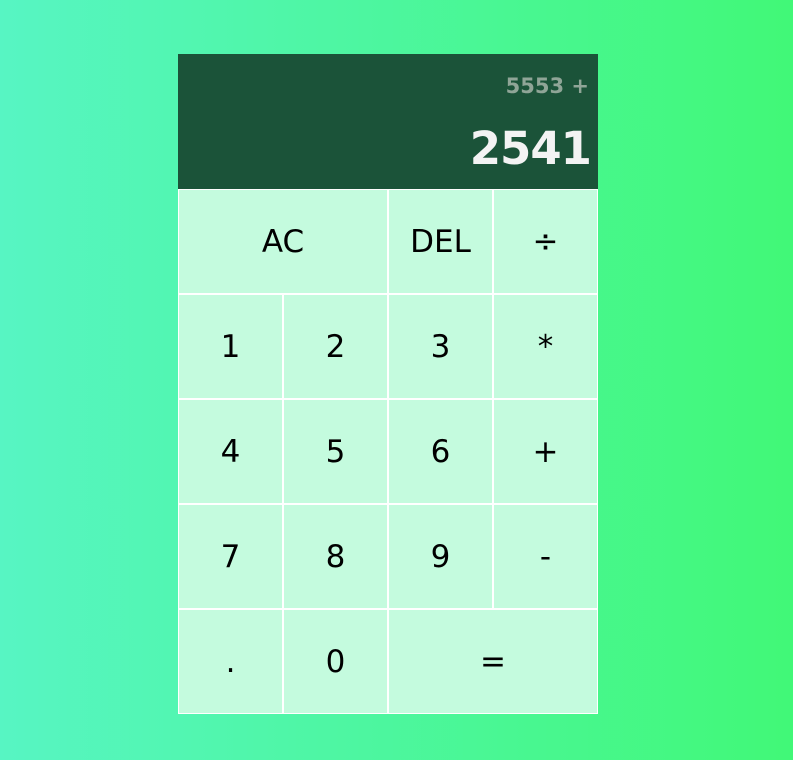 The image size is (793, 760). Describe the element at coordinates (230, 346) in the screenshot. I see `digit-1-button: 1` at that location.